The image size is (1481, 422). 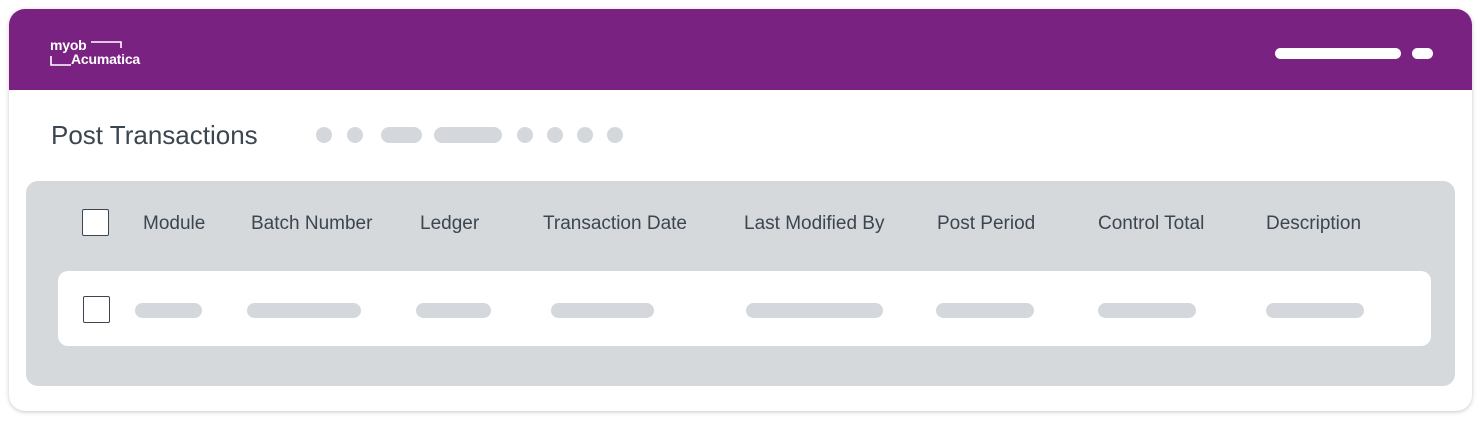 What do you see at coordinates (174, 224) in the screenshot?
I see `column-header-module: Module` at bounding box center [174, 224].